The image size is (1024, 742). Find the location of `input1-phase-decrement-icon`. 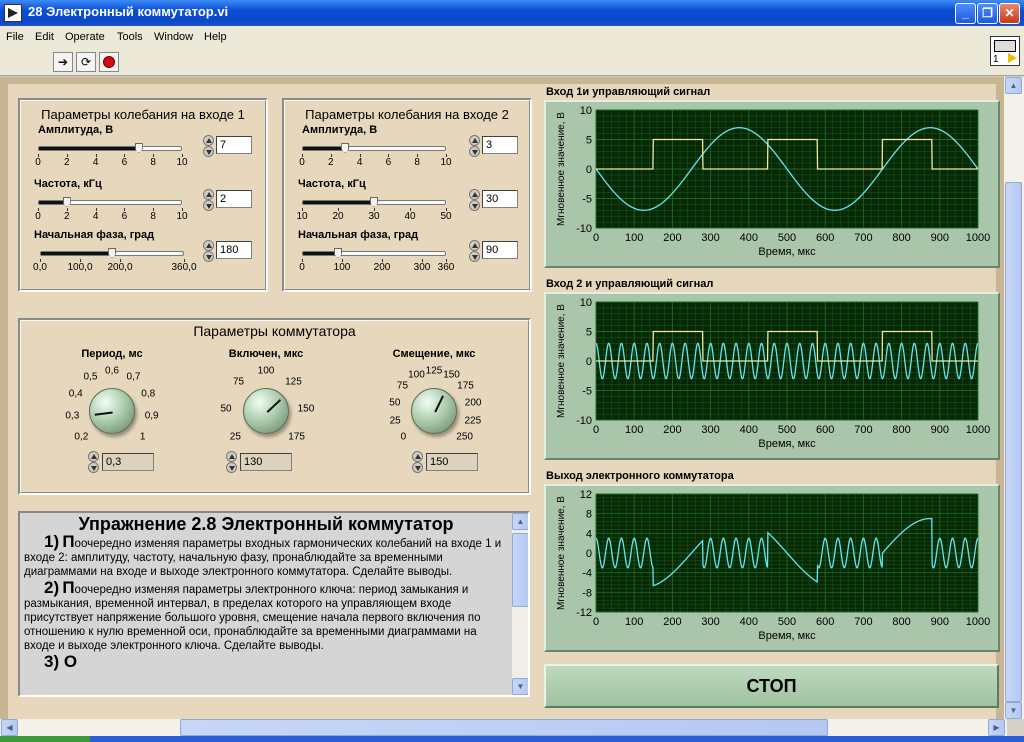

input1-phase-decrement-icon is located at coordinates (208, 256).